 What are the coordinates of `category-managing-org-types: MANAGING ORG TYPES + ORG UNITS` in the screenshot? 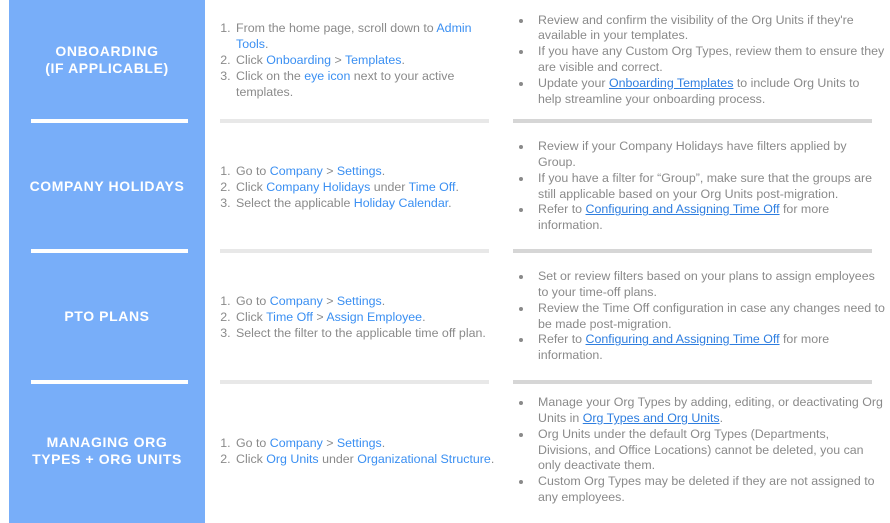 It's located at (107, 450).